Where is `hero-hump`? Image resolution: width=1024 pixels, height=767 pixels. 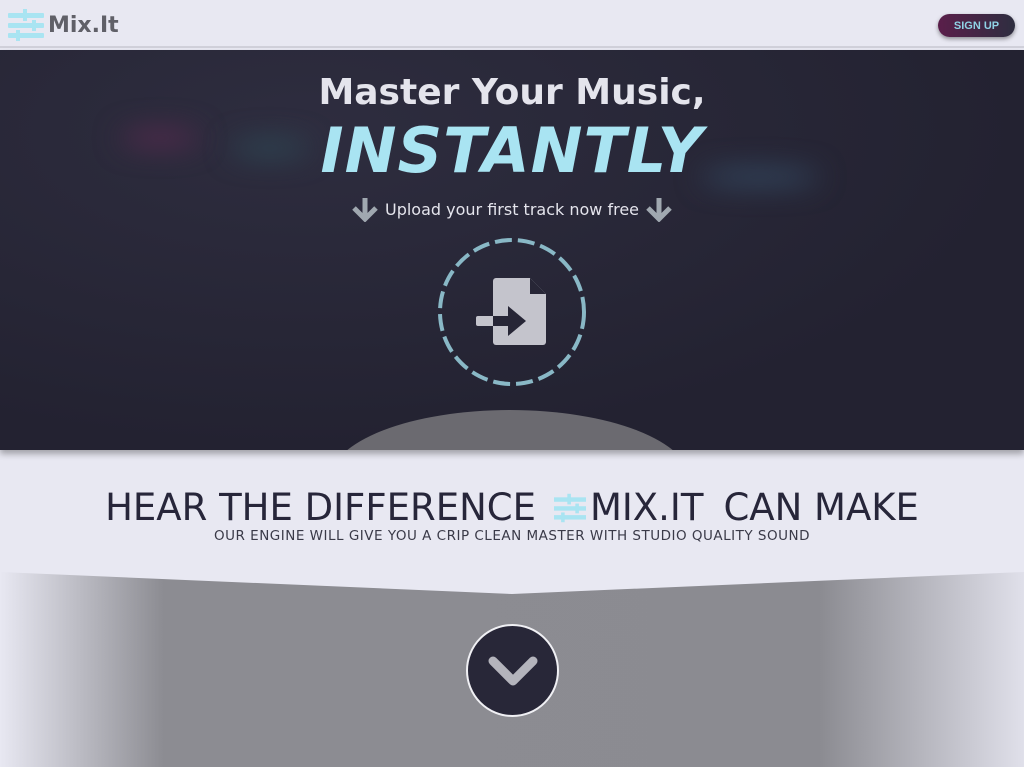
hero-hump is located at coordinates (510, 430).